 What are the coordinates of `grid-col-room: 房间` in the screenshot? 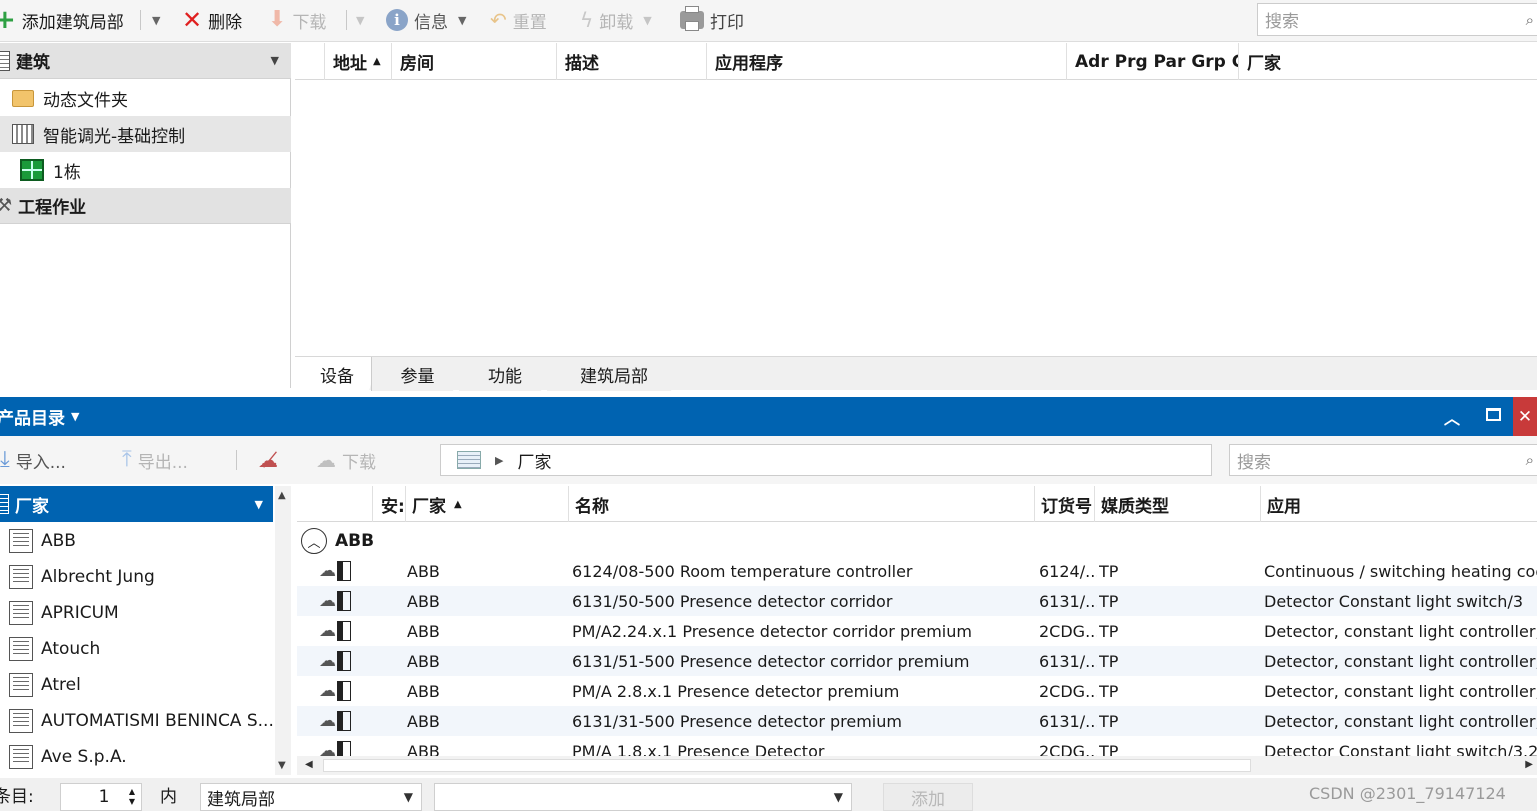 It's located at (474, 61).